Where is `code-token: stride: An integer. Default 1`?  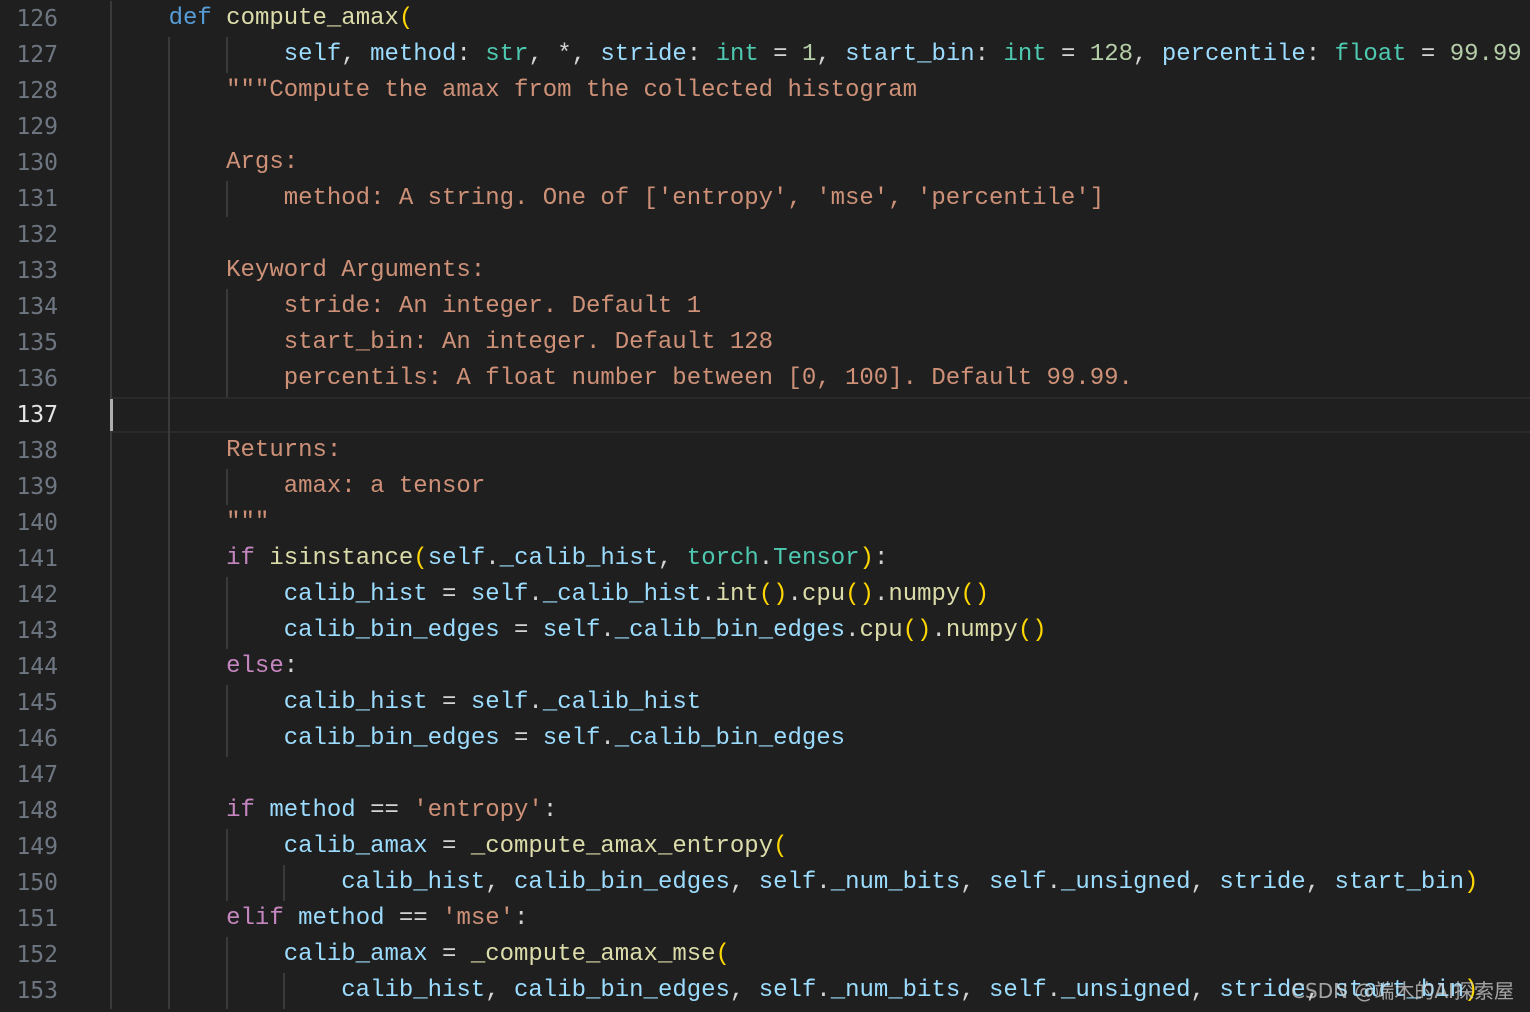
code-token: stride: An integer. Default 1 is located at coordinates (492, 306).